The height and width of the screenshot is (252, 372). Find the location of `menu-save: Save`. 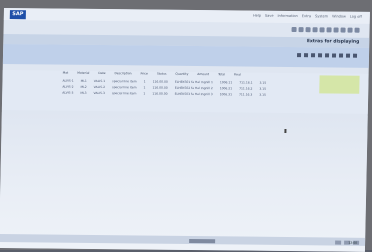

menu-save: Save is located at coordinates (269, 16).